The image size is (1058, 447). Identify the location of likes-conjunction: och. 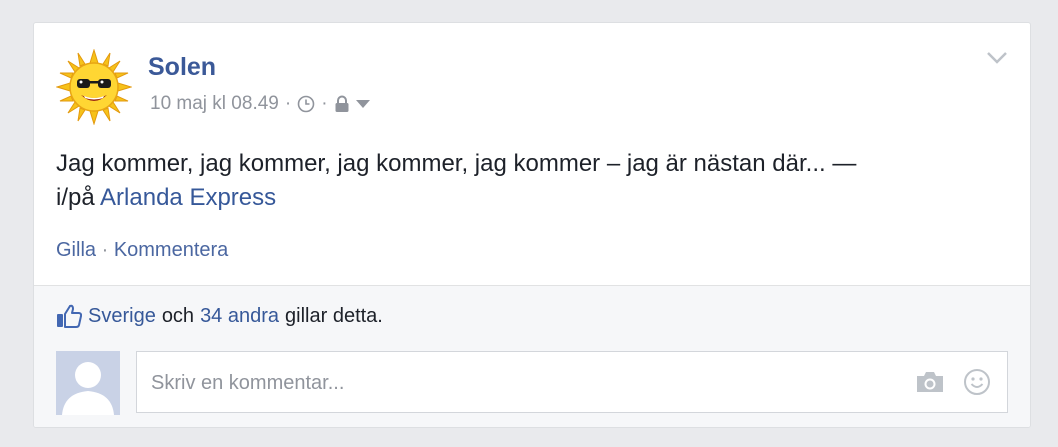
(178, 315).